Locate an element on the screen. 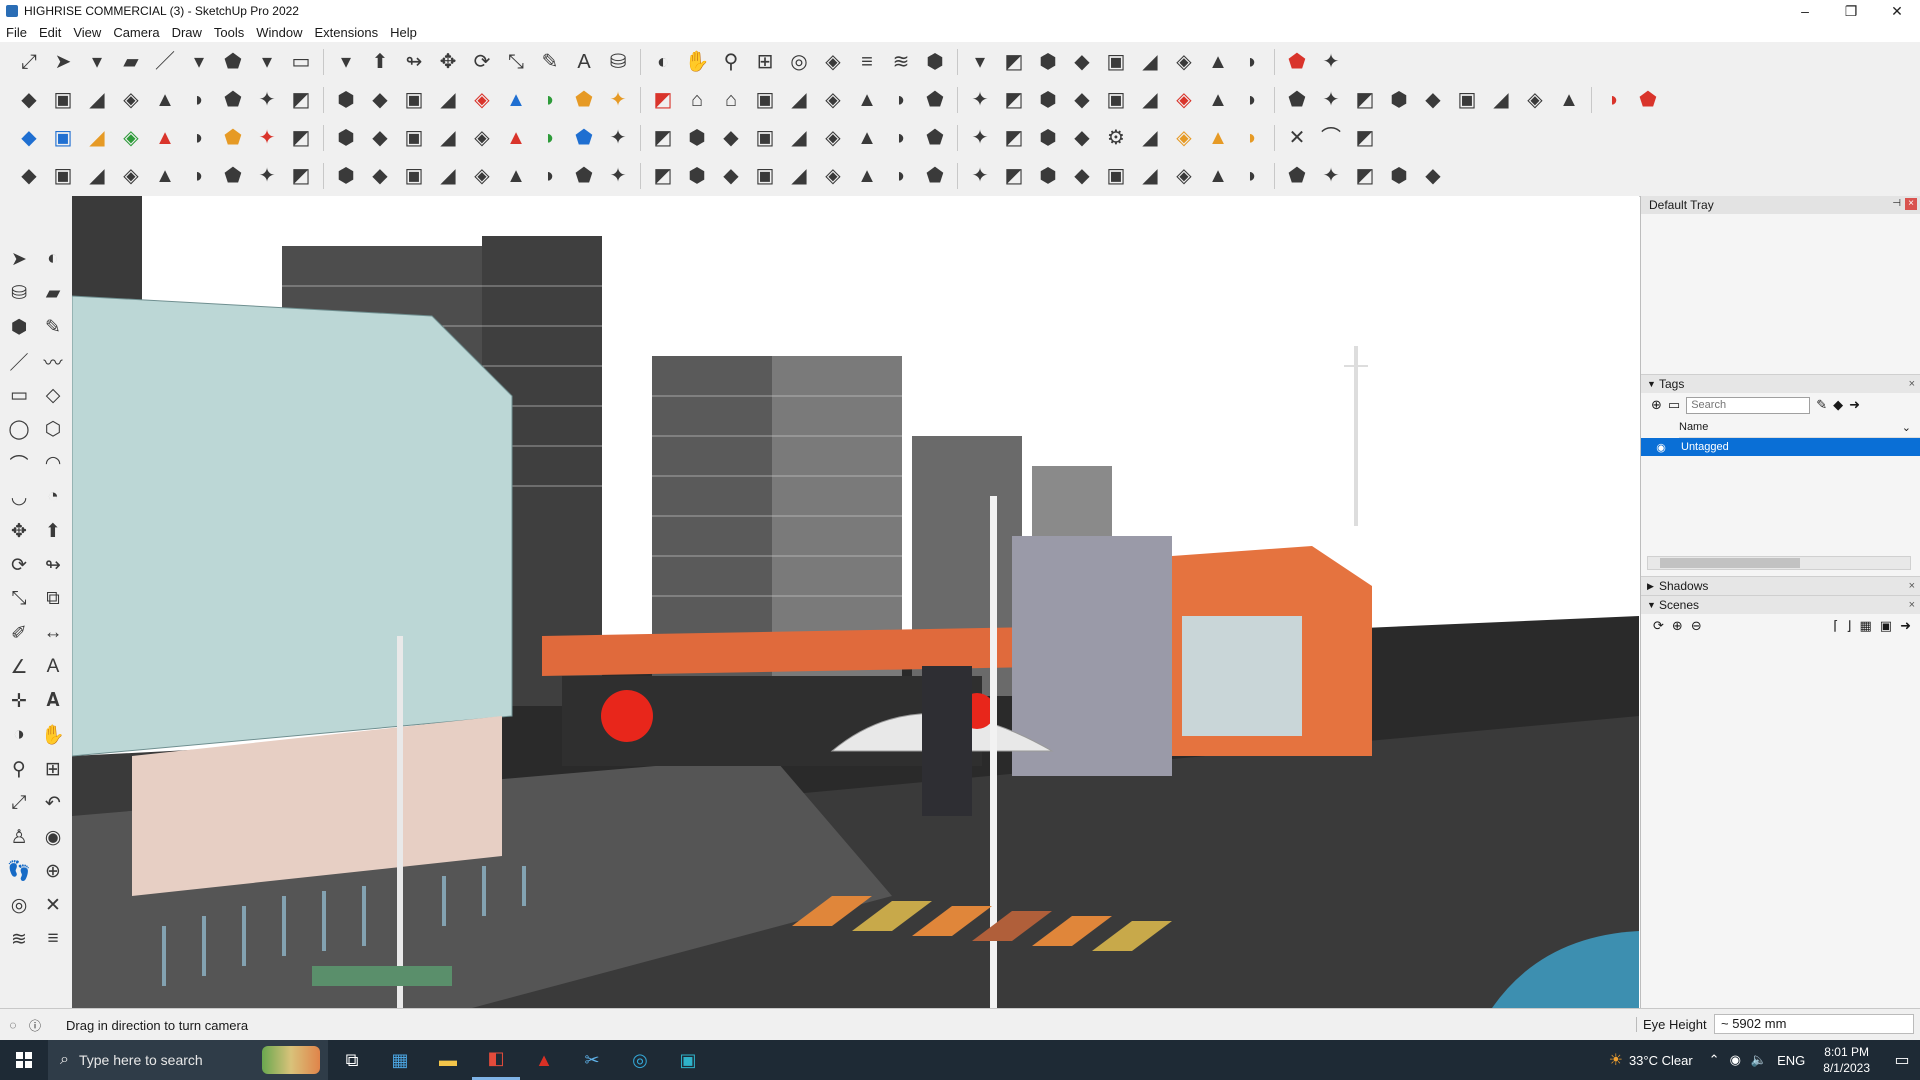  shape-11-icon: ▲ is located at coordinates (1569, 100).